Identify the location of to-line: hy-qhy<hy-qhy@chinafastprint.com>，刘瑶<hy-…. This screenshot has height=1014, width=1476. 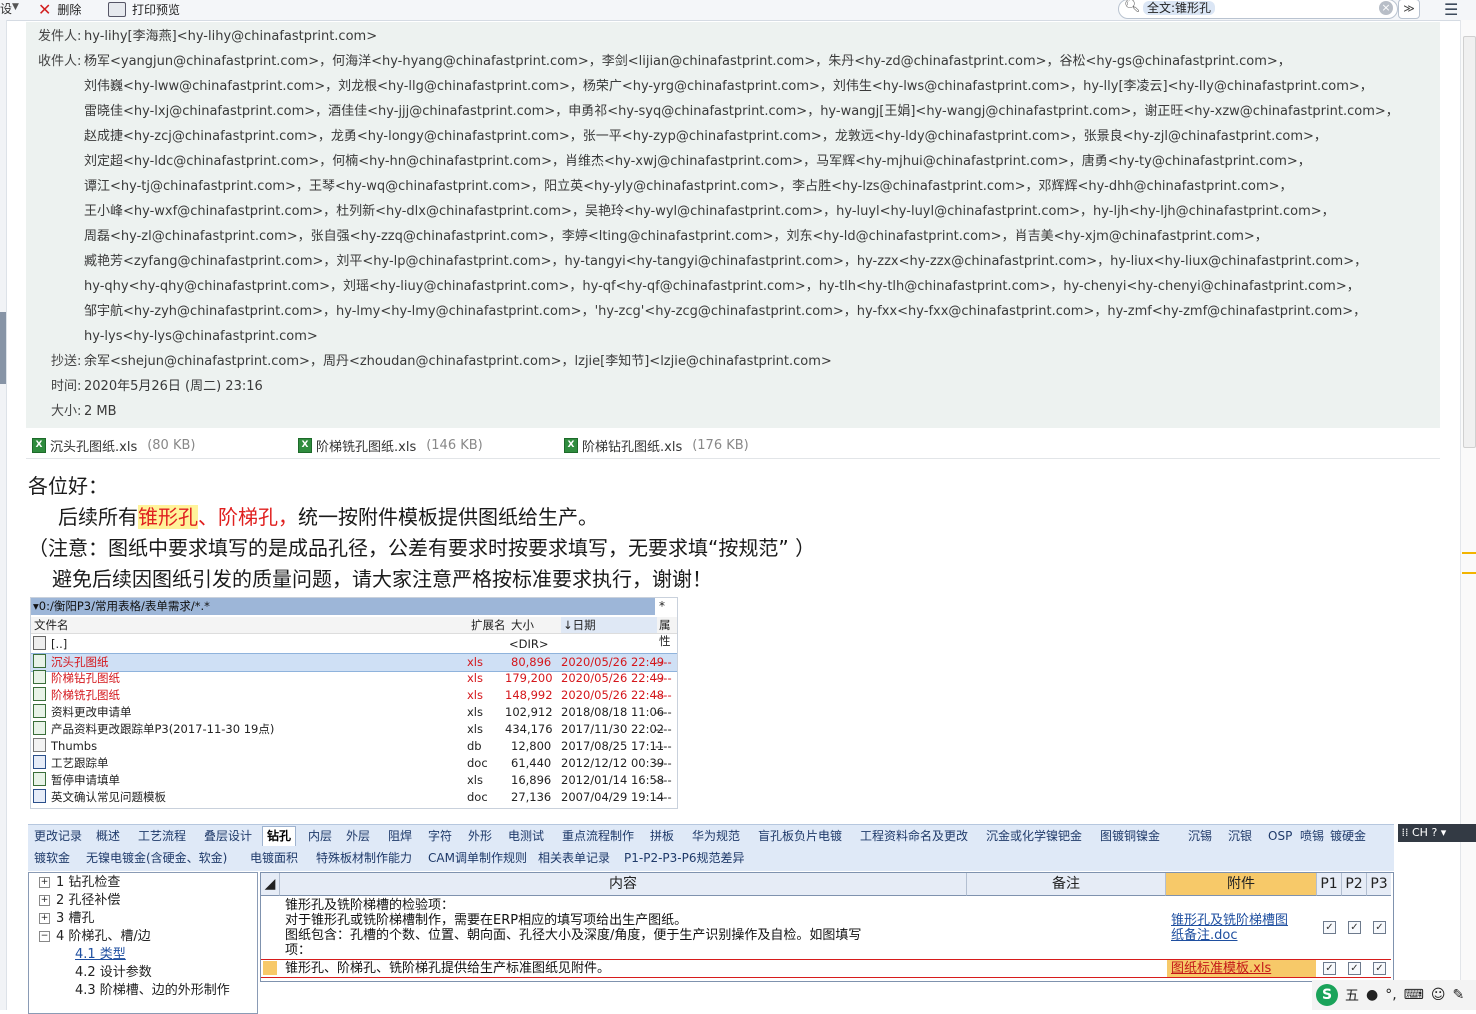
(722, 287).